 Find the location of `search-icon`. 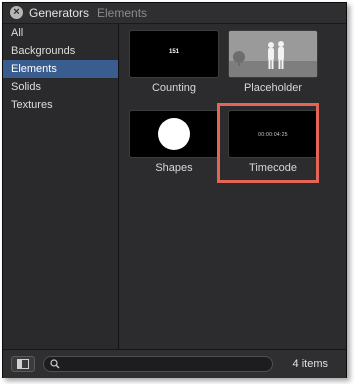

search-icon is located at coordinates (55, 364).